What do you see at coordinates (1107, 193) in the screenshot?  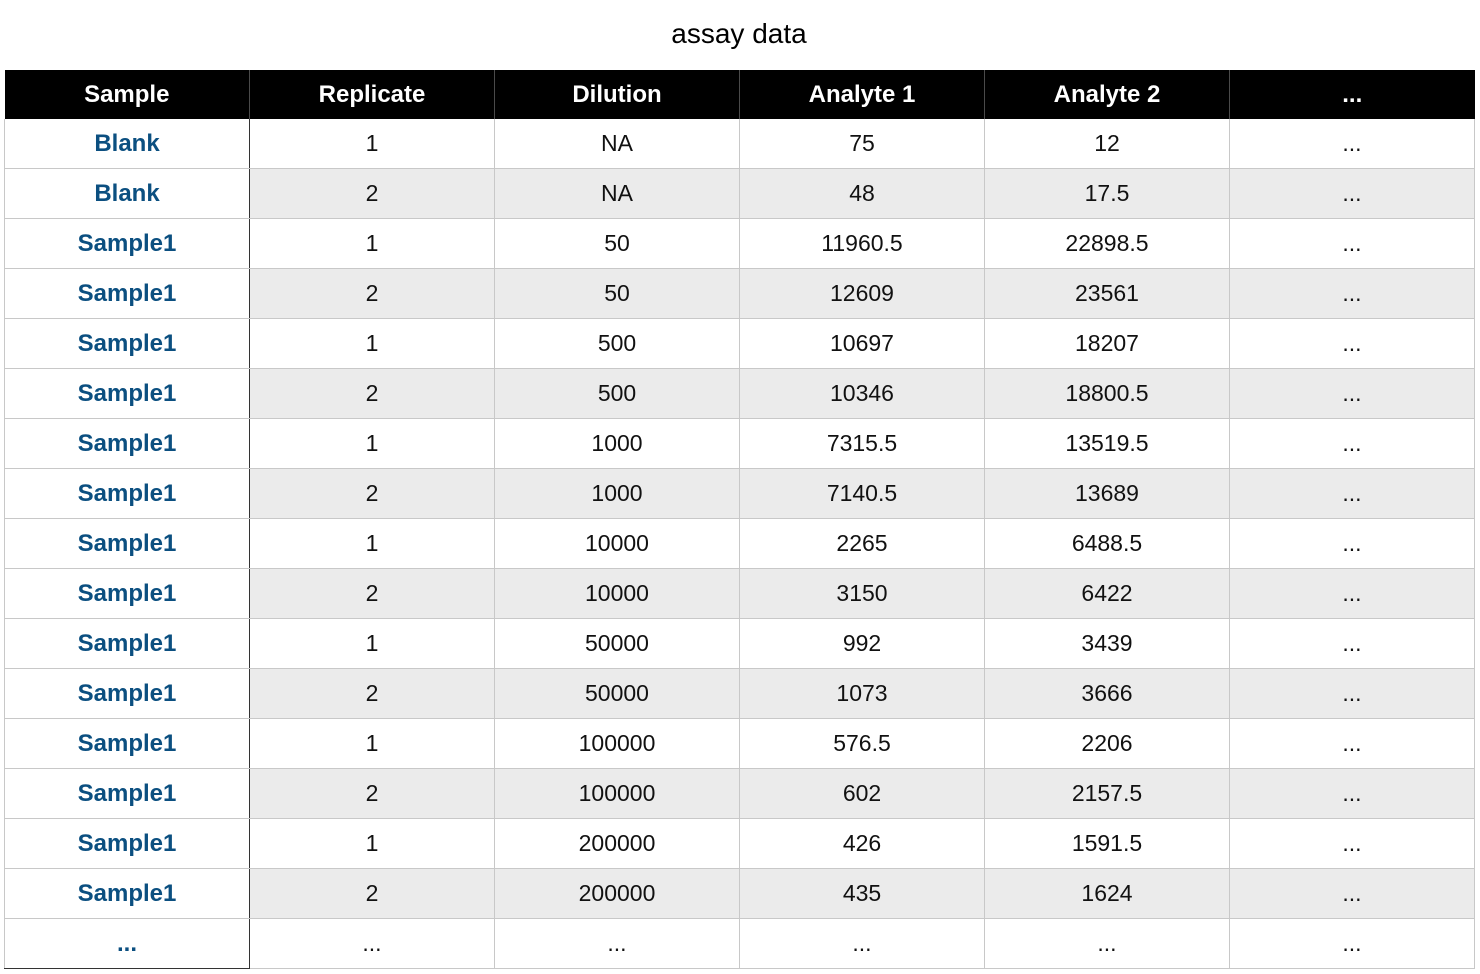 I see `cell-analyte-2: 17.5` at bounding box center [1107, 193].